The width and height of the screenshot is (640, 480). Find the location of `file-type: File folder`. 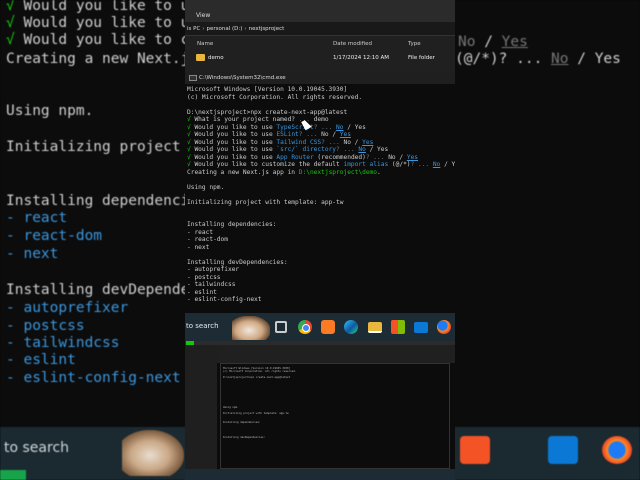

file-type: File folder is located at coordinates (421, 58).